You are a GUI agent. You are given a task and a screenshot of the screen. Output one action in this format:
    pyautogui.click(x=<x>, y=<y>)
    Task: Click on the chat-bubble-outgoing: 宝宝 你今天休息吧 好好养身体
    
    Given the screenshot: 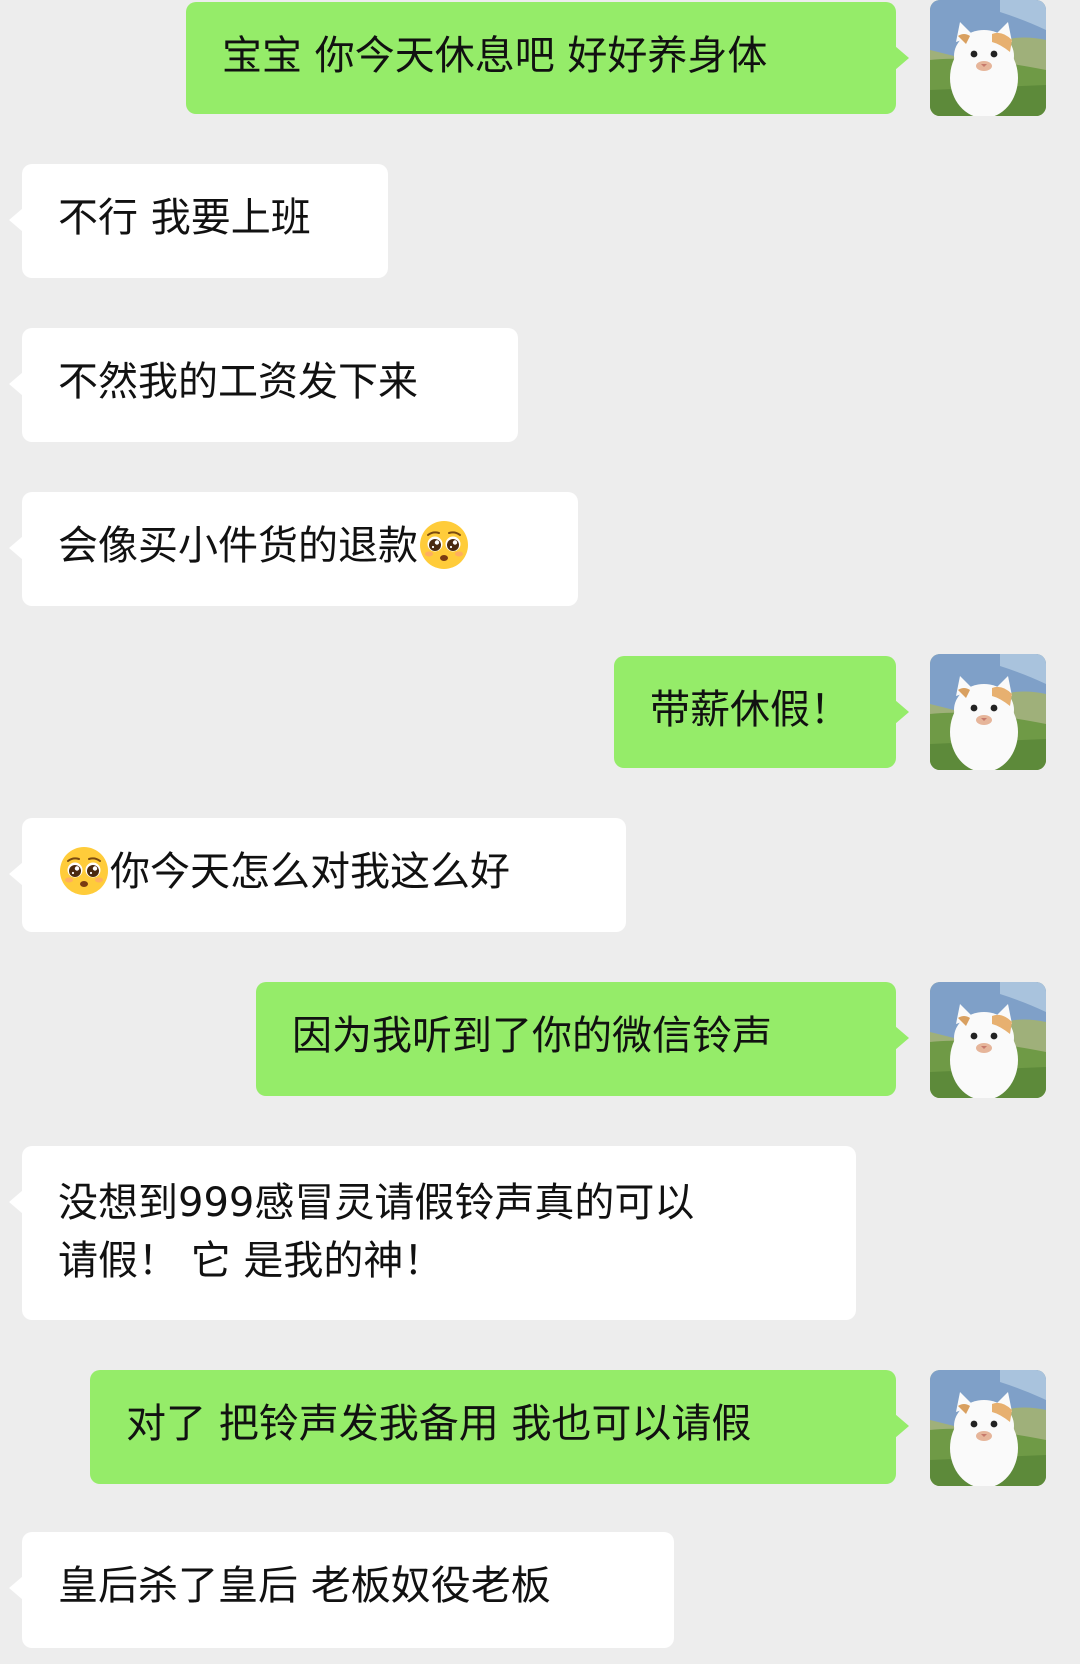 What is the action you would take?
    pyautogui.click(x=547, y=58)
    